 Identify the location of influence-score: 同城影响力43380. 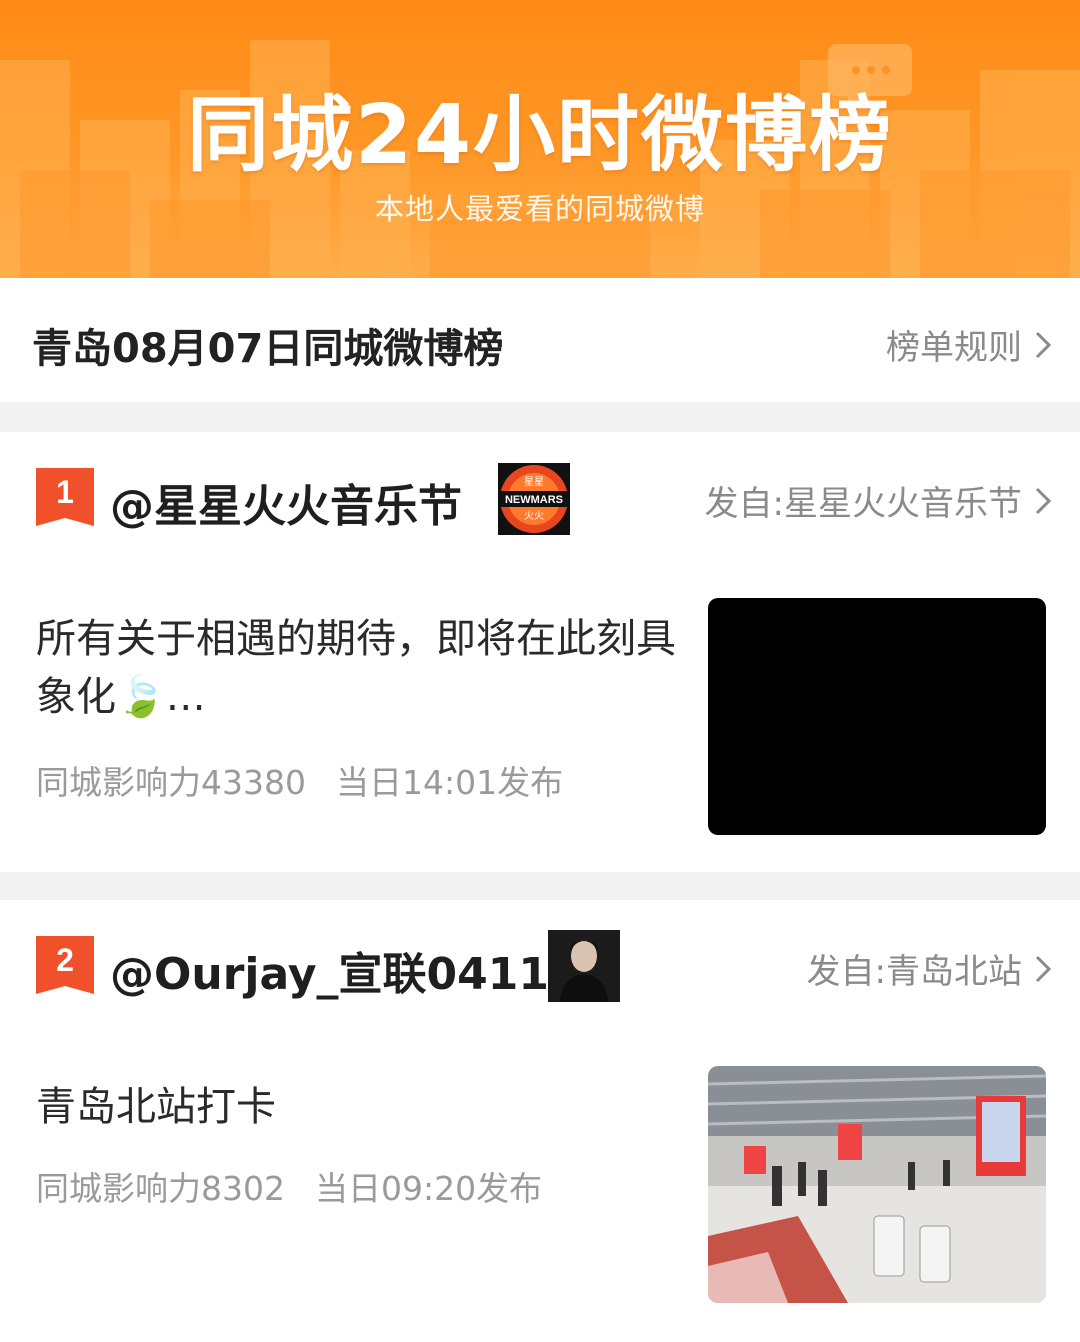
(171, 782).